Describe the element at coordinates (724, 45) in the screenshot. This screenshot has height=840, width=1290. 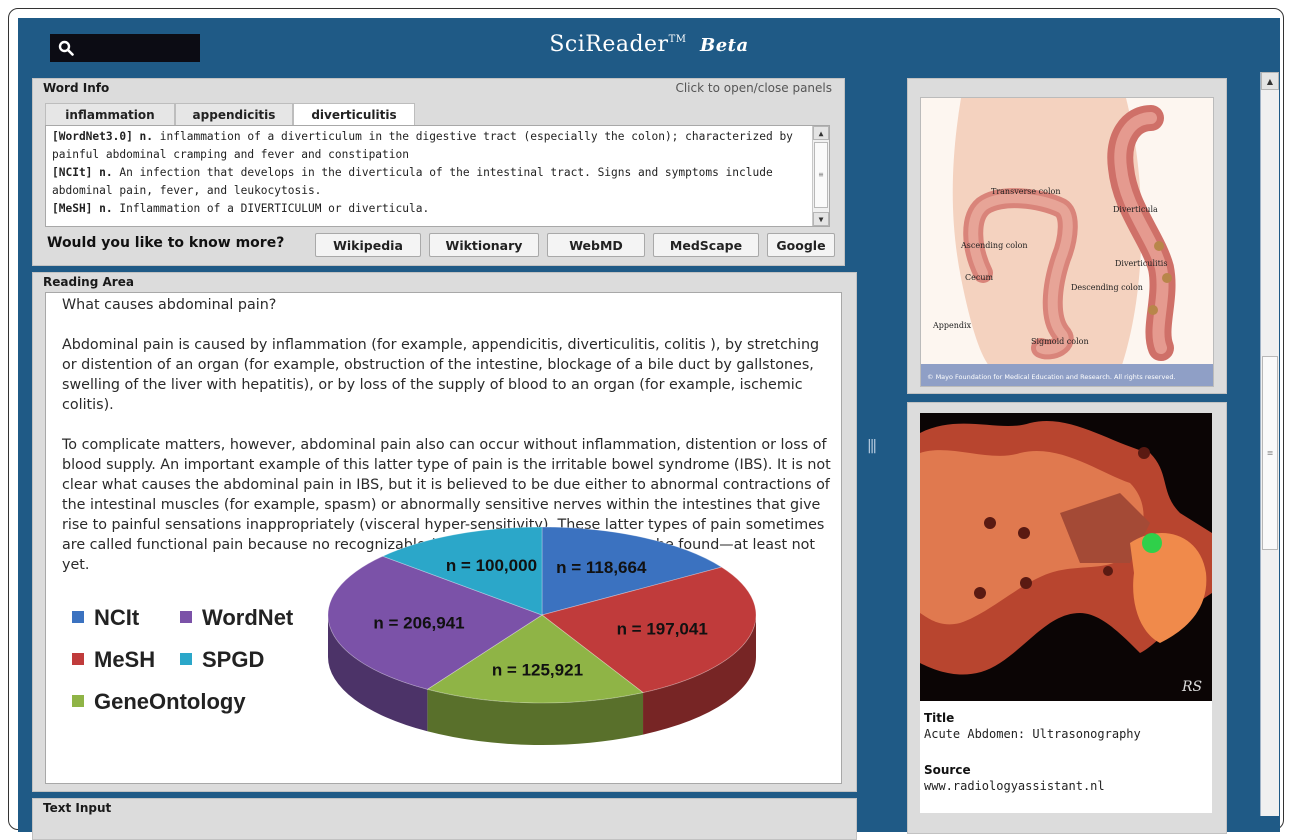
I see `beta-badge: Beta` at that location.